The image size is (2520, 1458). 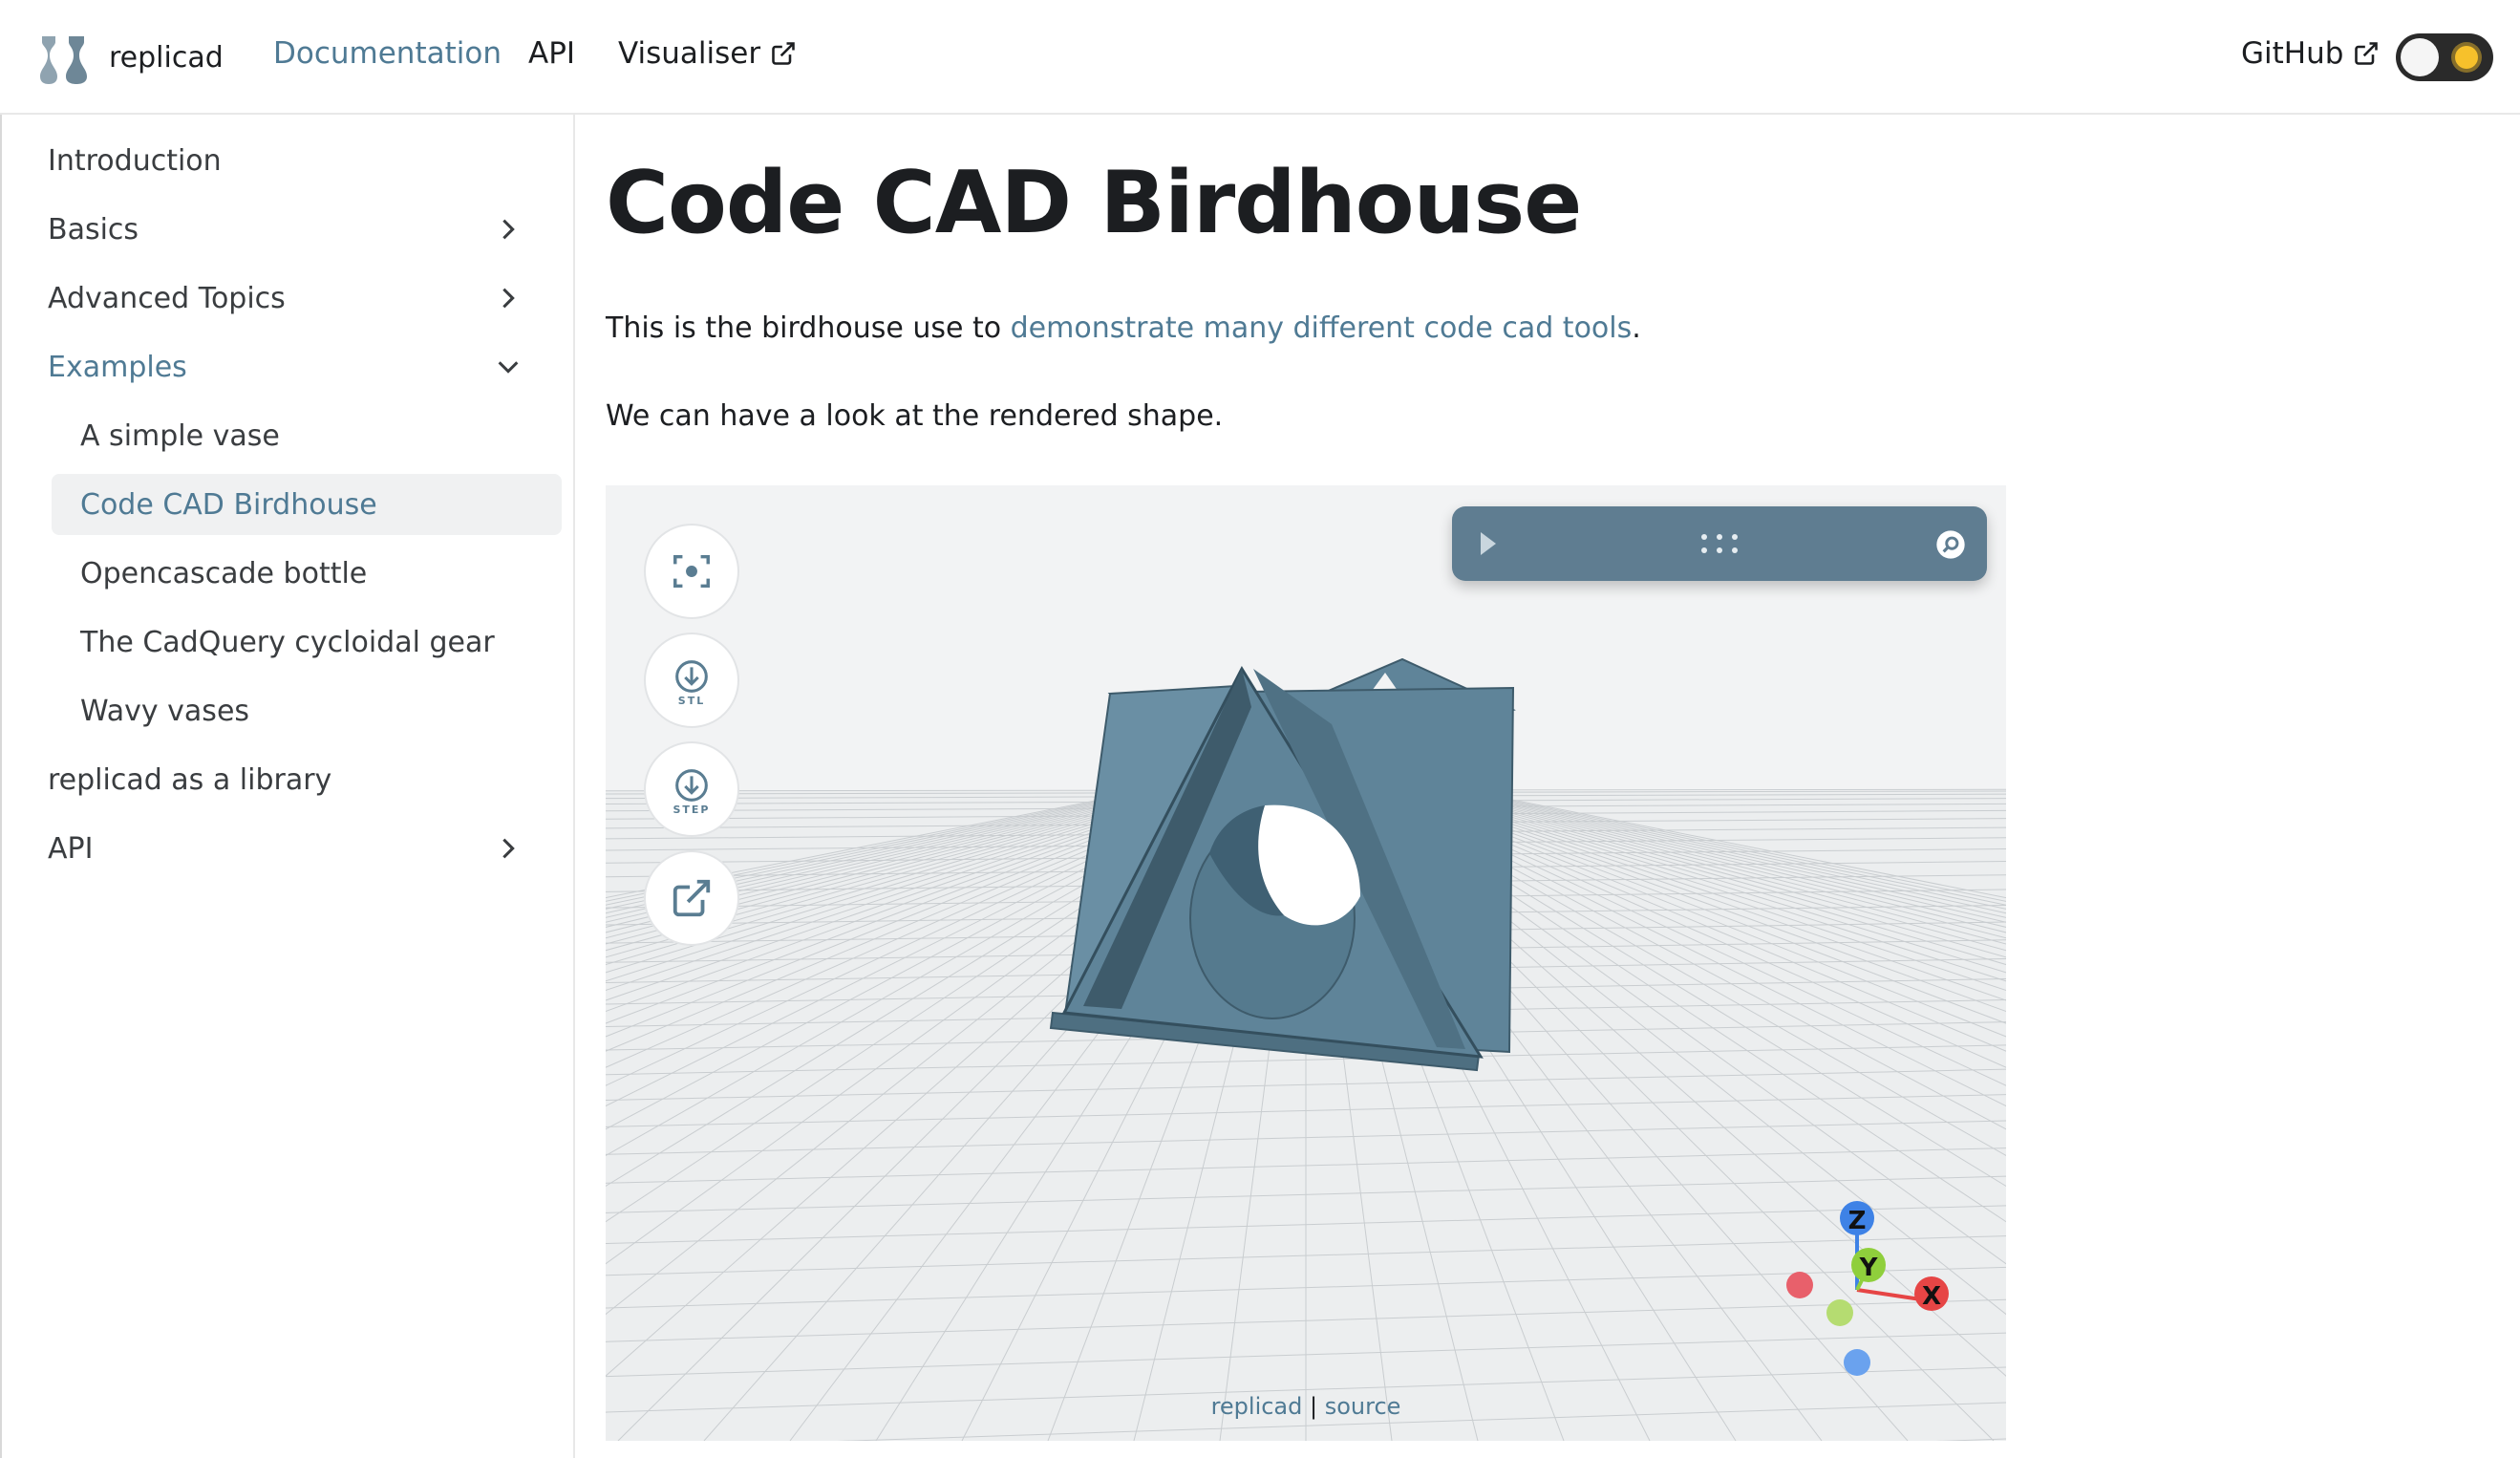 I want to click on sidebar-item-label: Introduction, so click(x=135, y=161).